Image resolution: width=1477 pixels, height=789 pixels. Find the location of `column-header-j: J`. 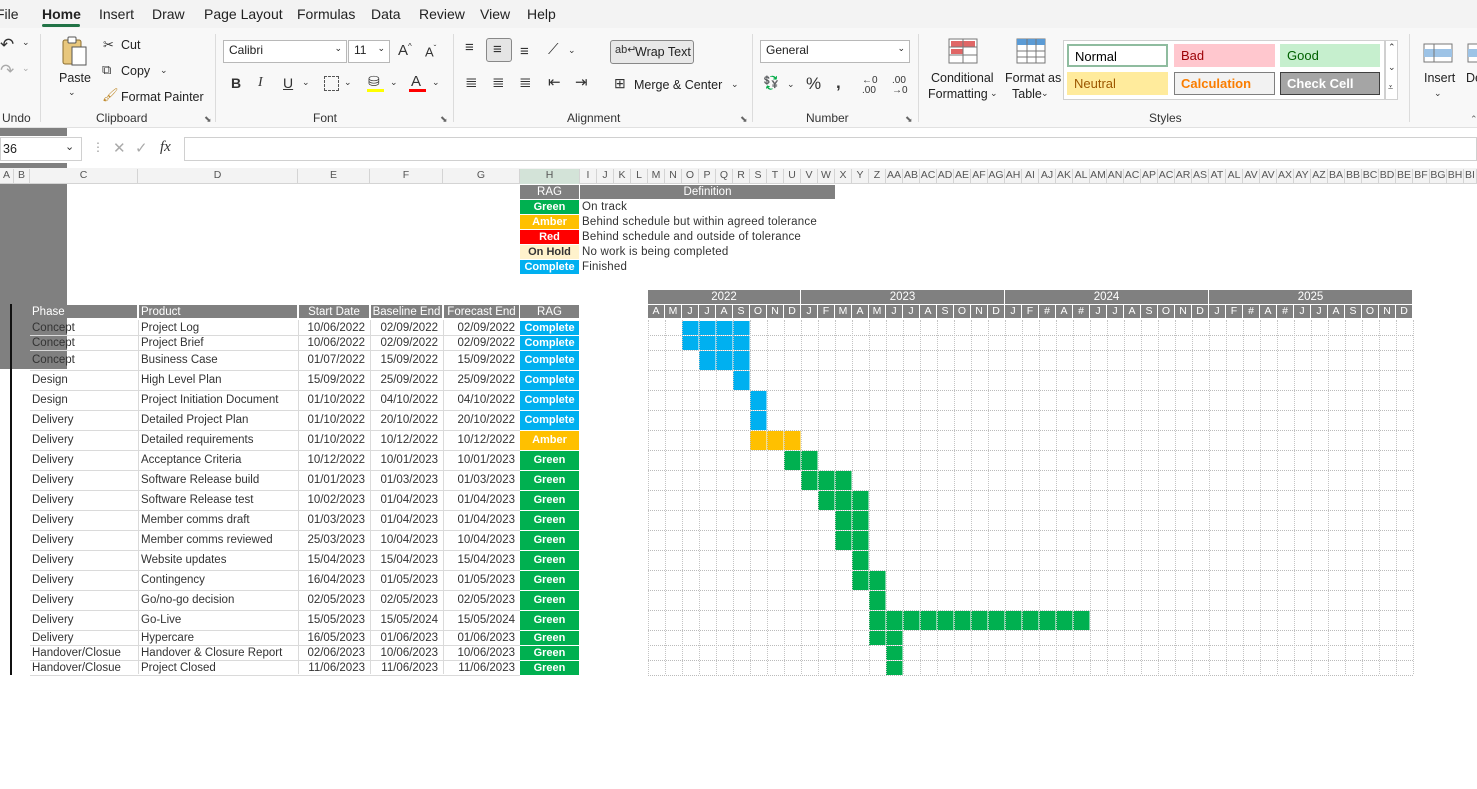

column-header-j: J is located at coordinates (605, 176).